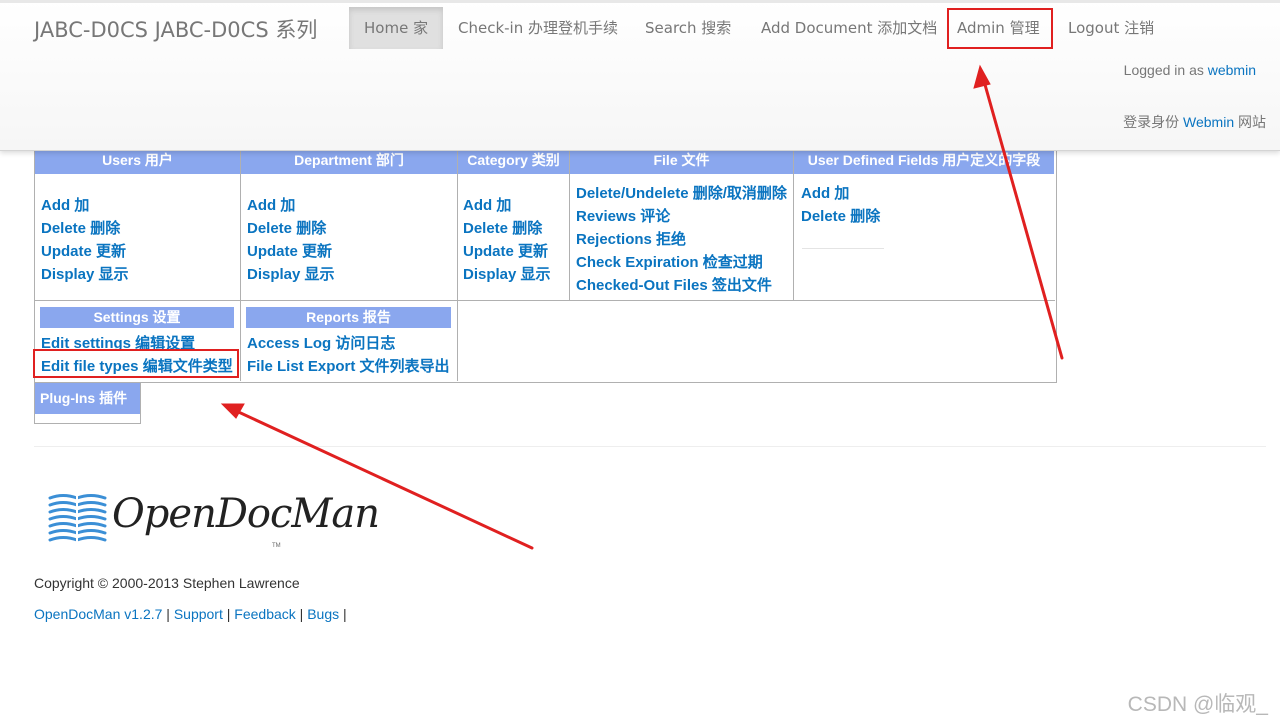 The image size is (1280, 723). Describe the element at coordinates (286, 227) in the screenshot. I see `department-delete-link: Delete 删除` at that location.